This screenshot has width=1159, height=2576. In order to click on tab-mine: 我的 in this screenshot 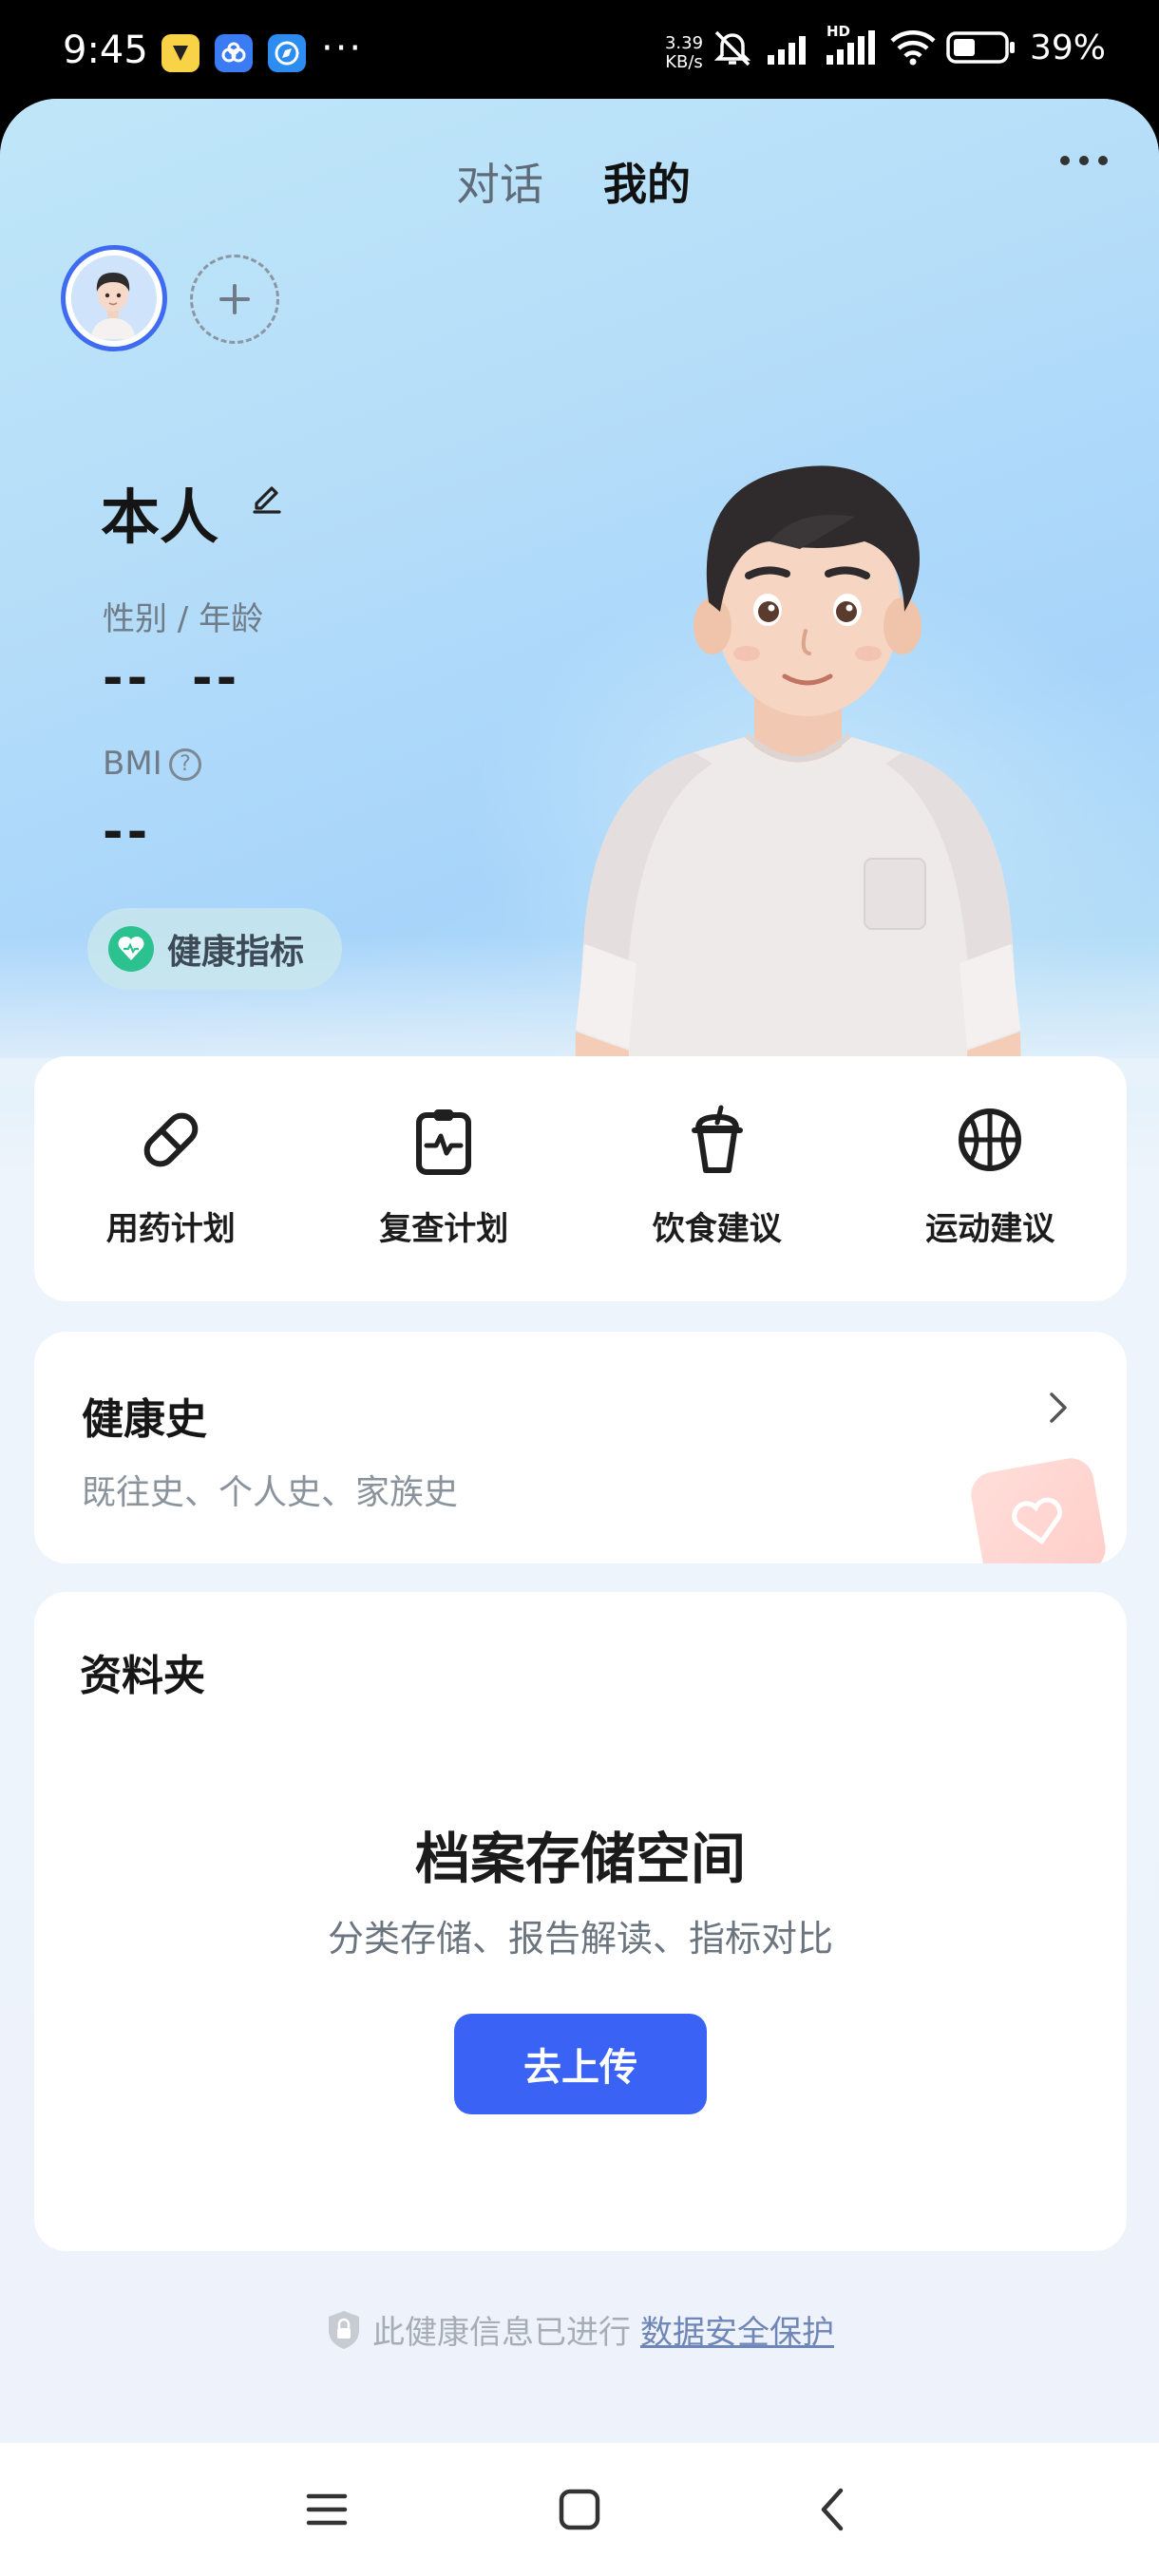, I will do `click(647, 181)`.